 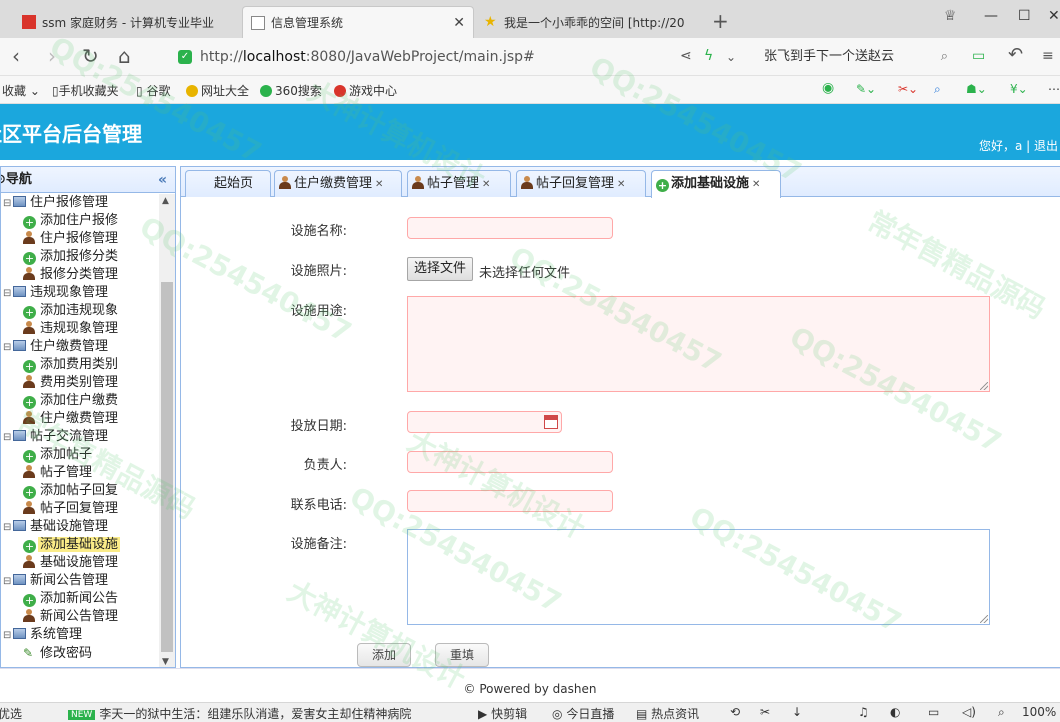 What do you see at coordinates (90, 56) in the screenshot?
I see `refresh-icon: ↻` at bounding box center [90, 56].